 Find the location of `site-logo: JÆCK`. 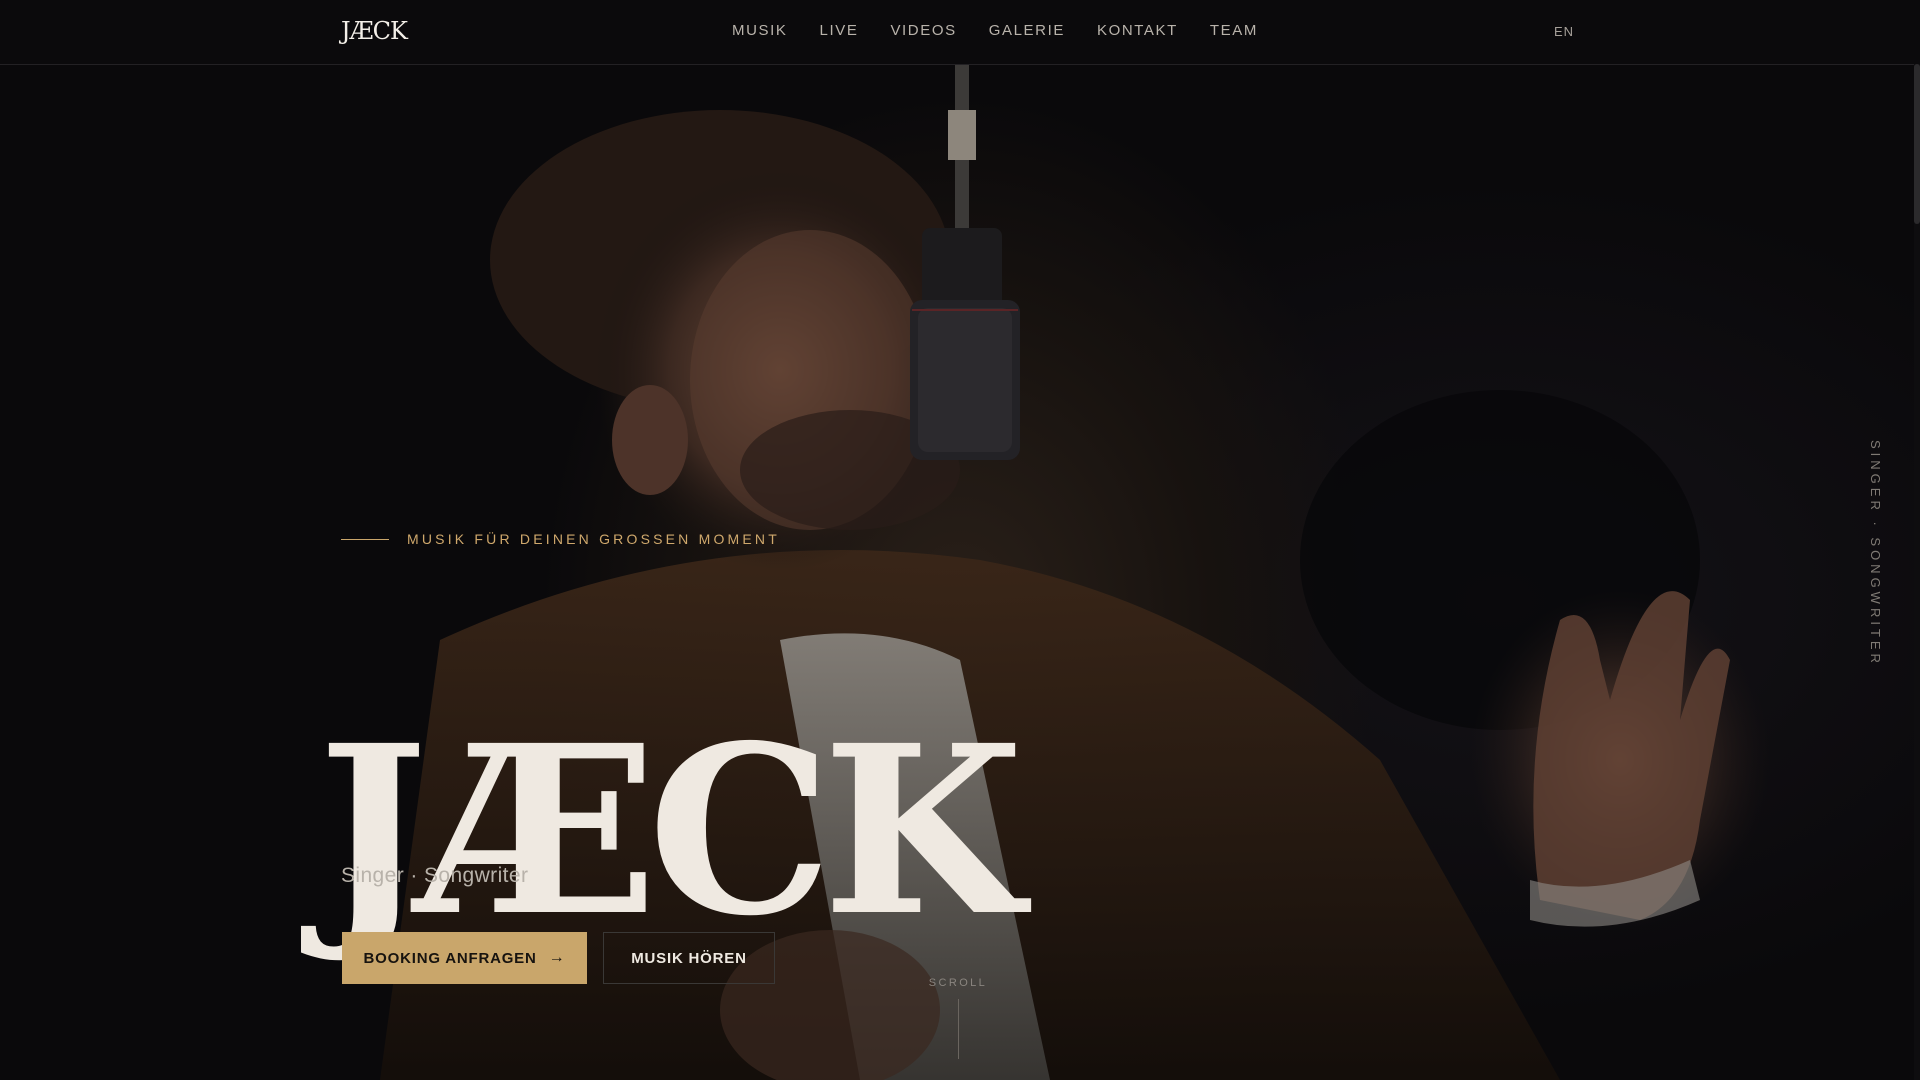

site-logo: JÆCK is located at coordinates (374, 31).